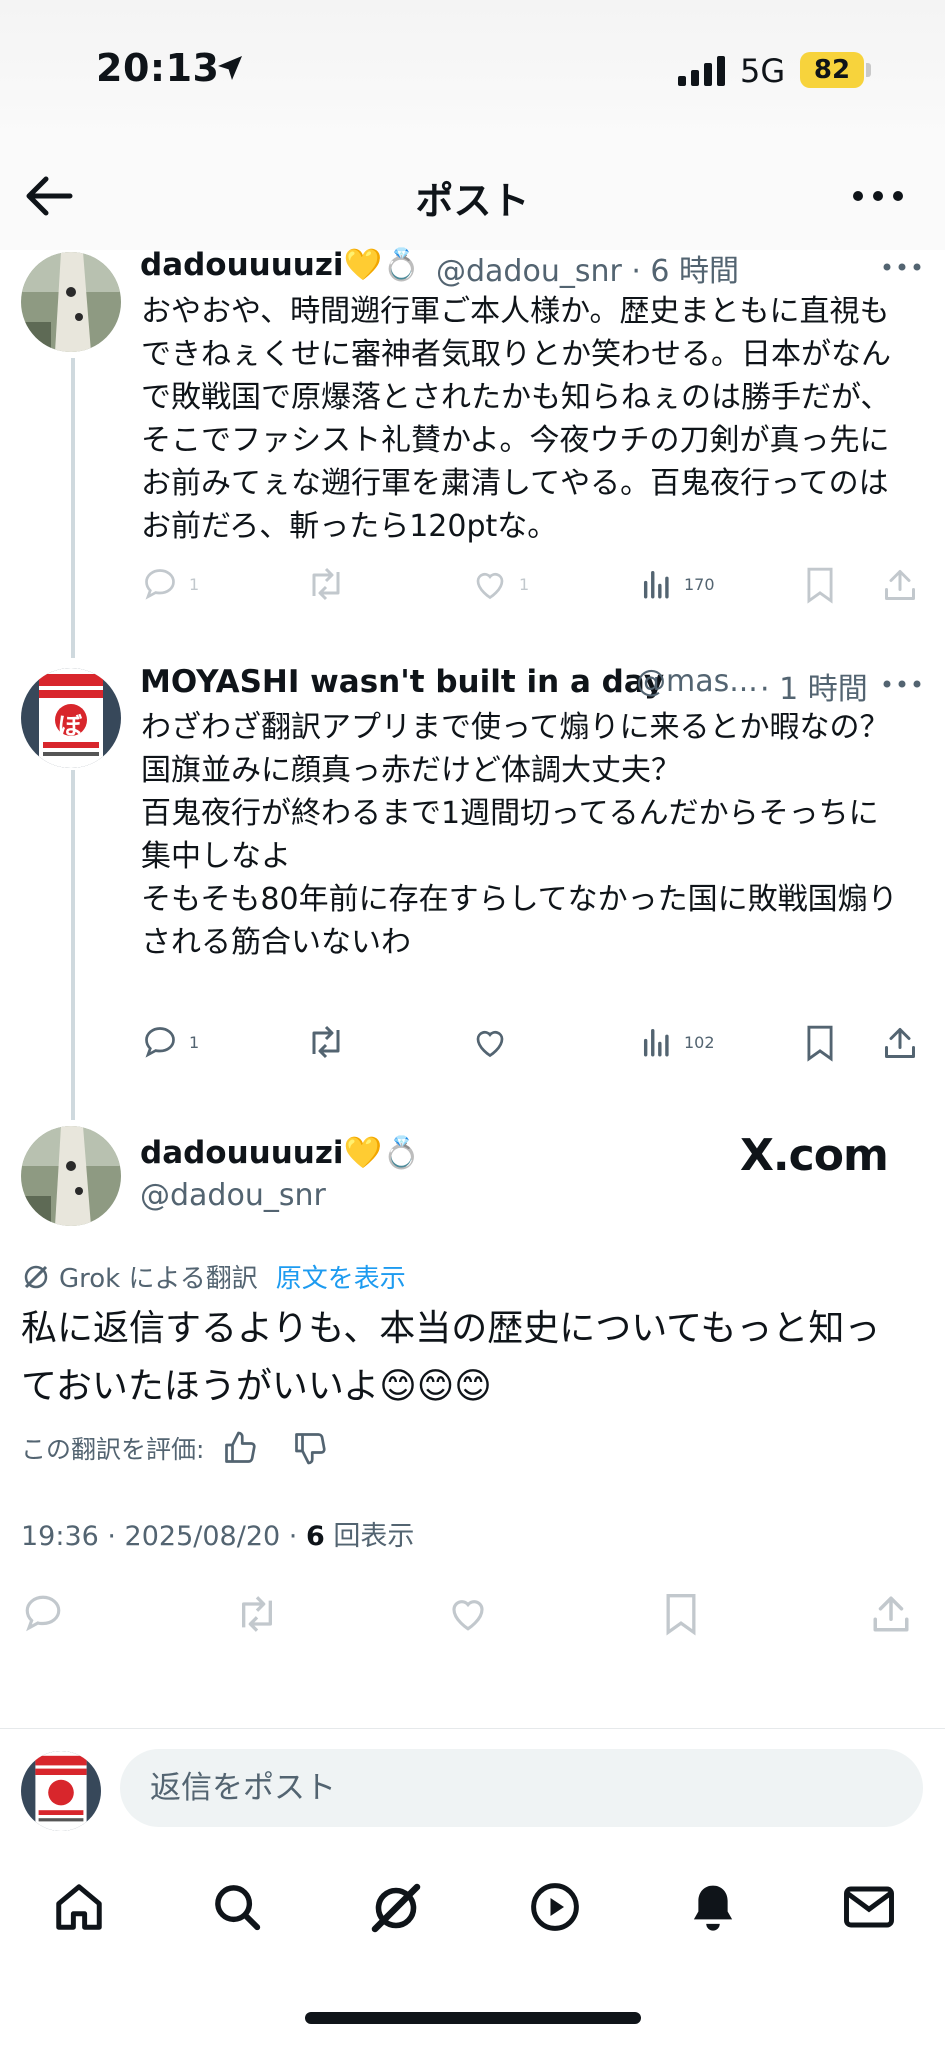  What do you see at coordinates (473, 2018) in the screenshot?
I see `home-indicator` at bounding box center [473, 2018].